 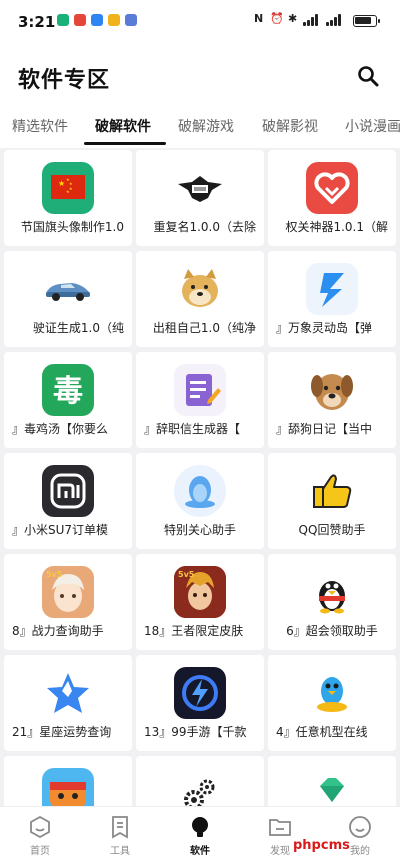 What do you see at coordinates (120, 827) in the screenshot?
I see `tools-icon` at bounding box center [120, 827].